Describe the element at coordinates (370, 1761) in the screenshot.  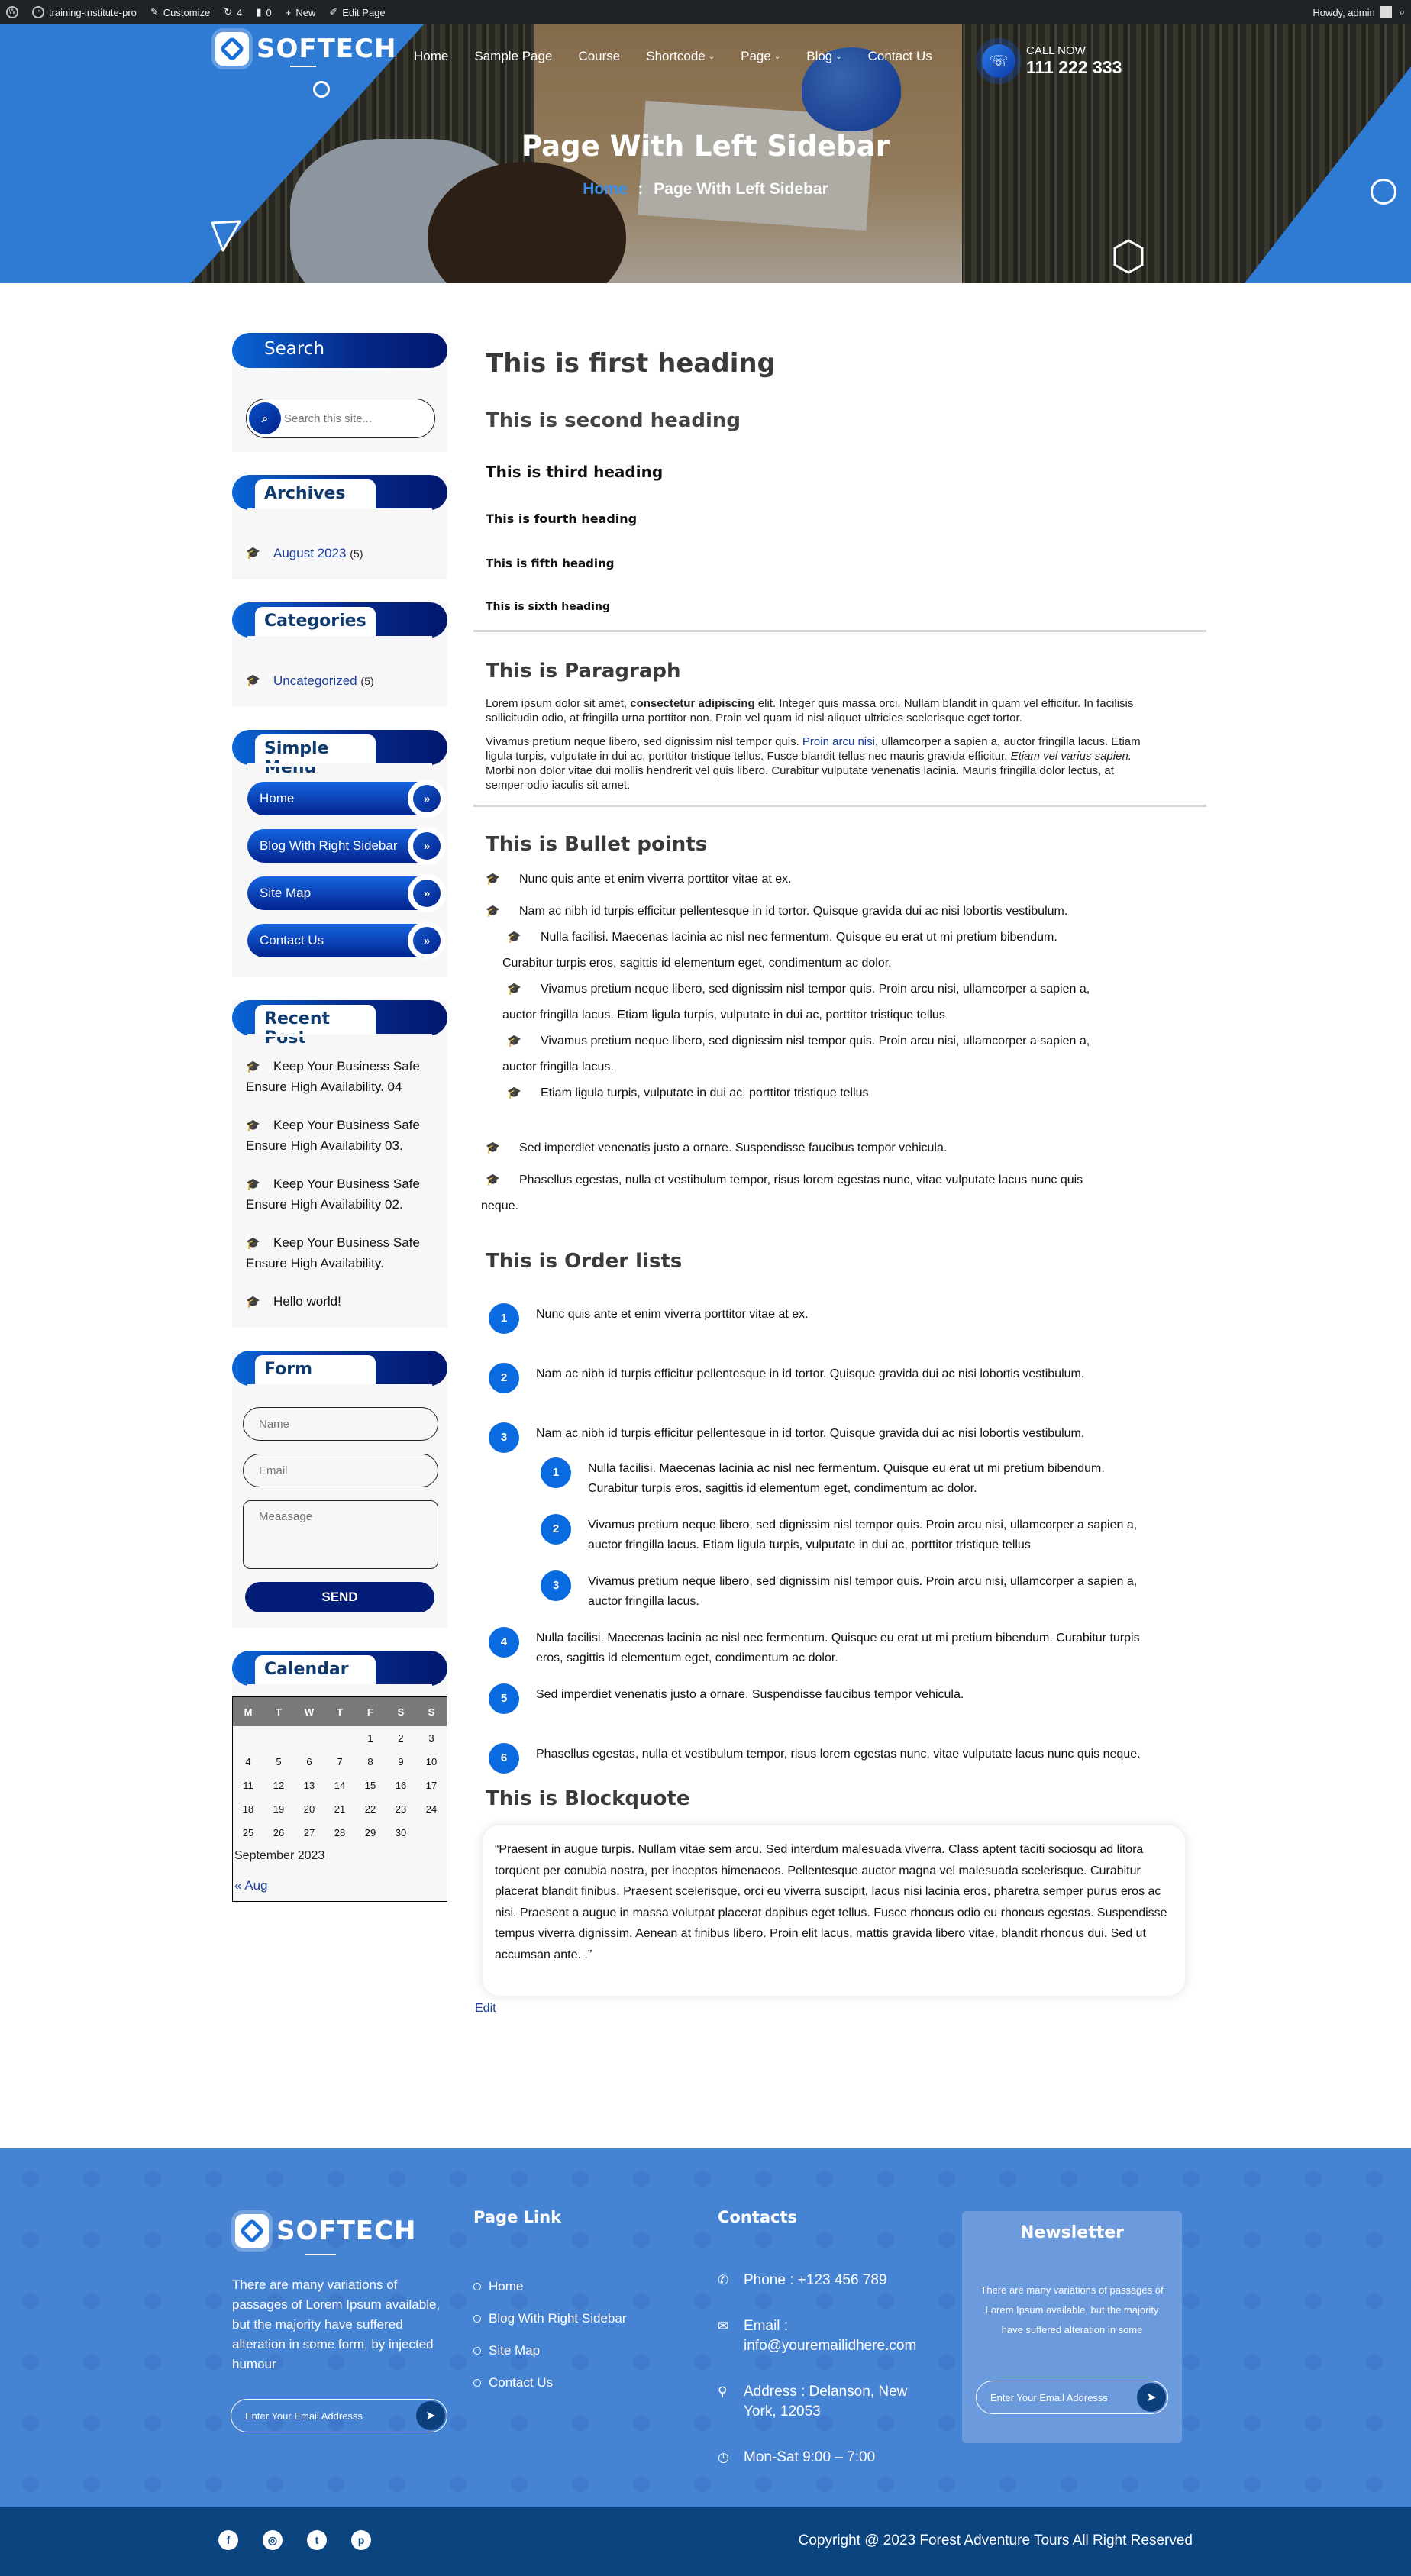
I see `calendar-day: 8` at that location.